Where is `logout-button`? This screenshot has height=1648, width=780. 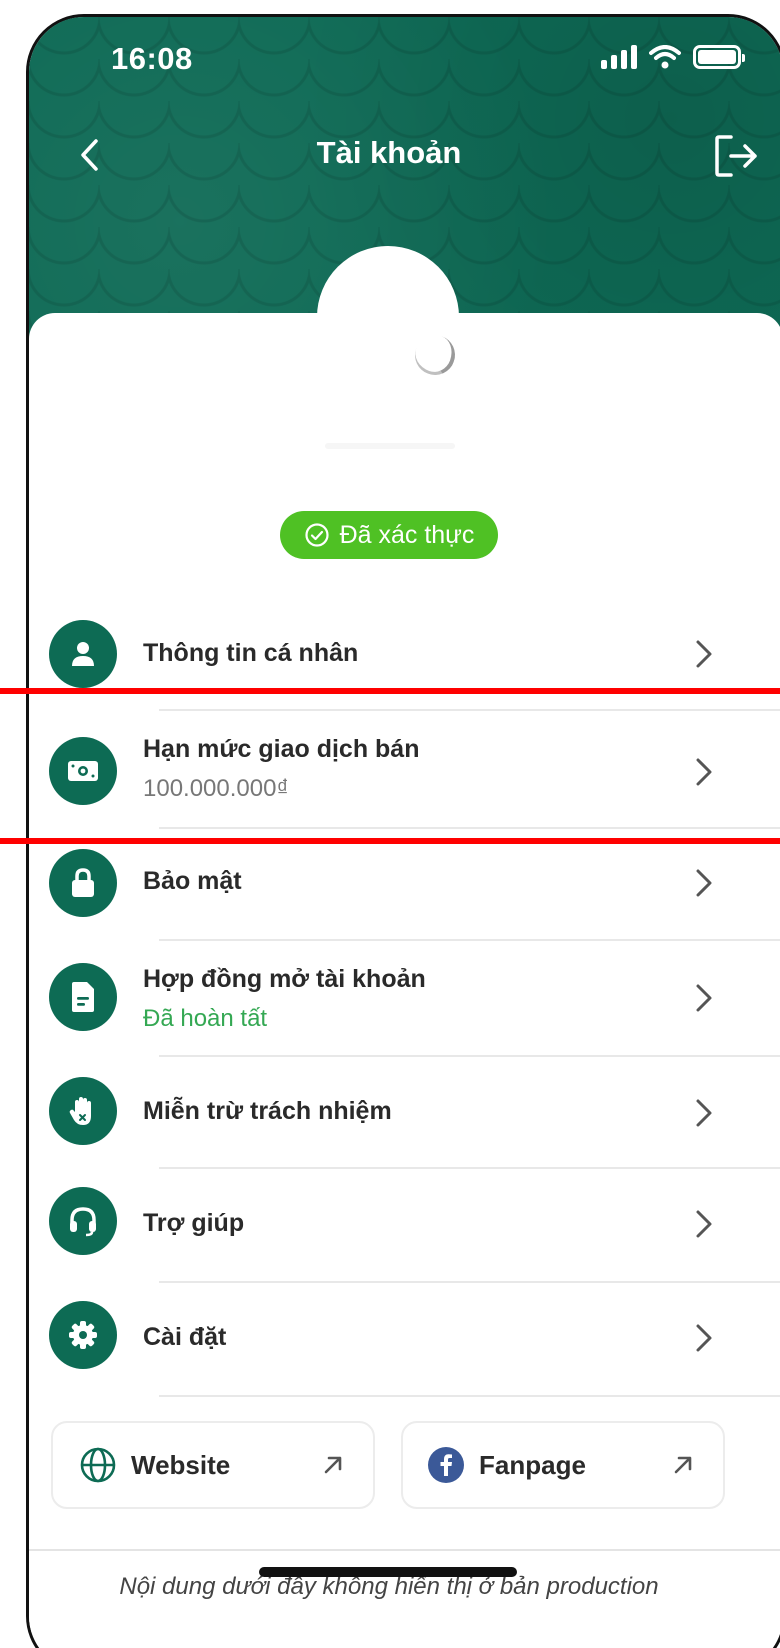 logout-button is located at coordinates (737, 156).